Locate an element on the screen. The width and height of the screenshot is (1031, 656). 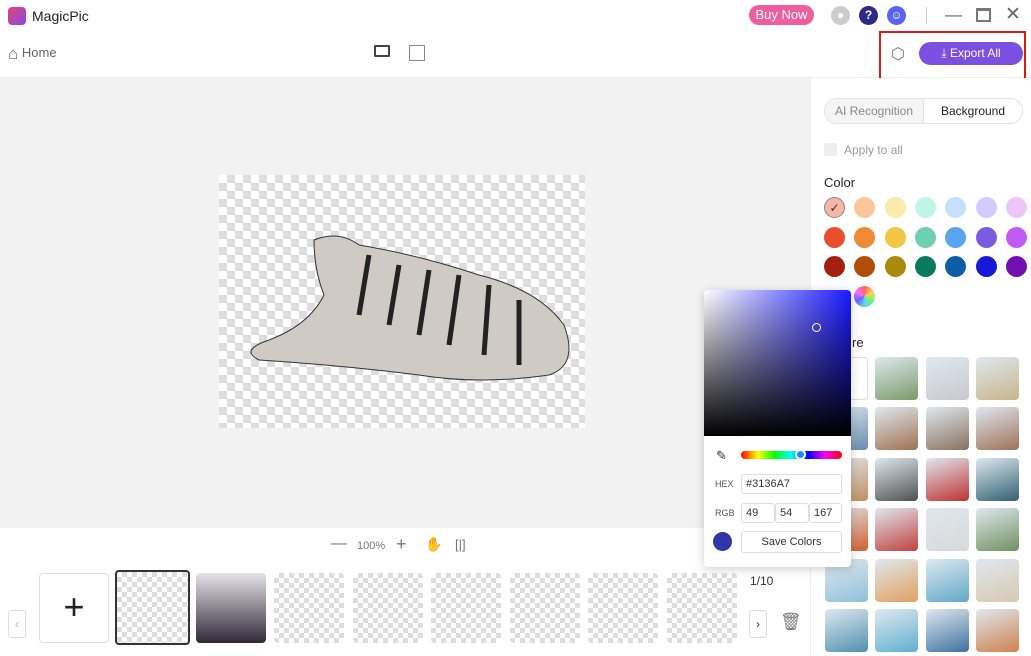
apply-to-all-label: Apply to all is located at coordinates (873, 150).